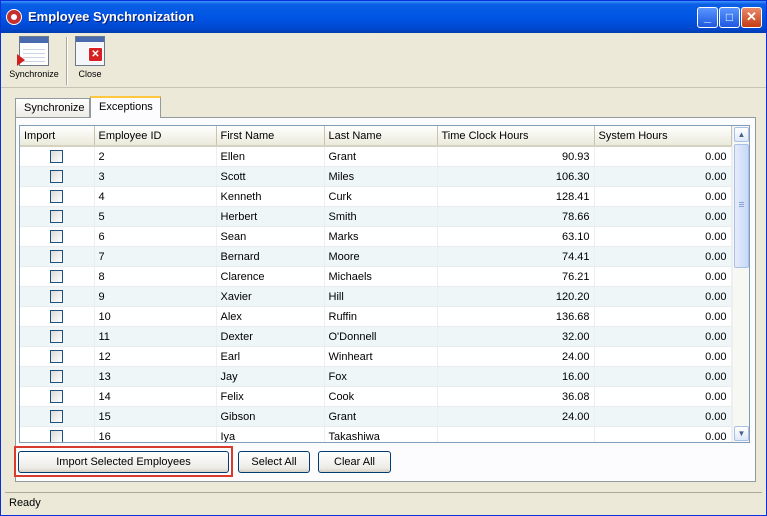  What do you see at coordinates (751, 17) in the screenshot?
I see `close-window-button: ✕` at bounding box center [751, 17].